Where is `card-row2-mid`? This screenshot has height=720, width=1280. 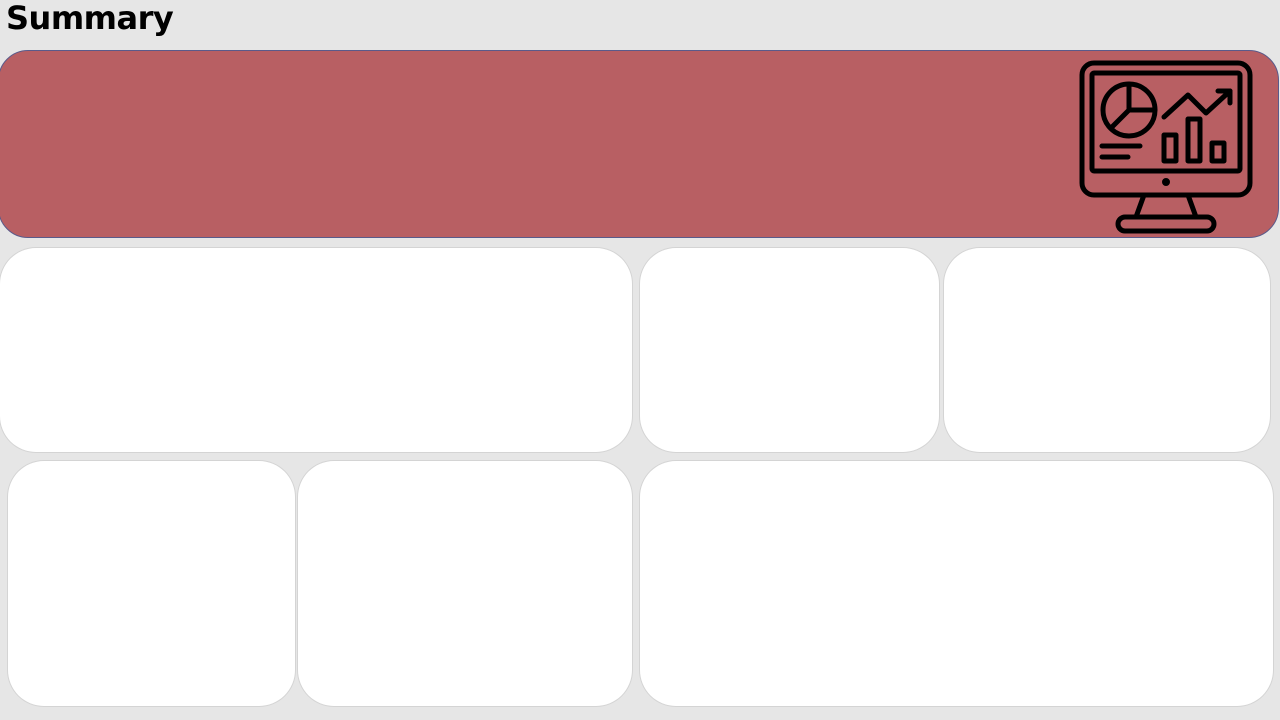
card-row2-mid is located at coordinates (465, 583).